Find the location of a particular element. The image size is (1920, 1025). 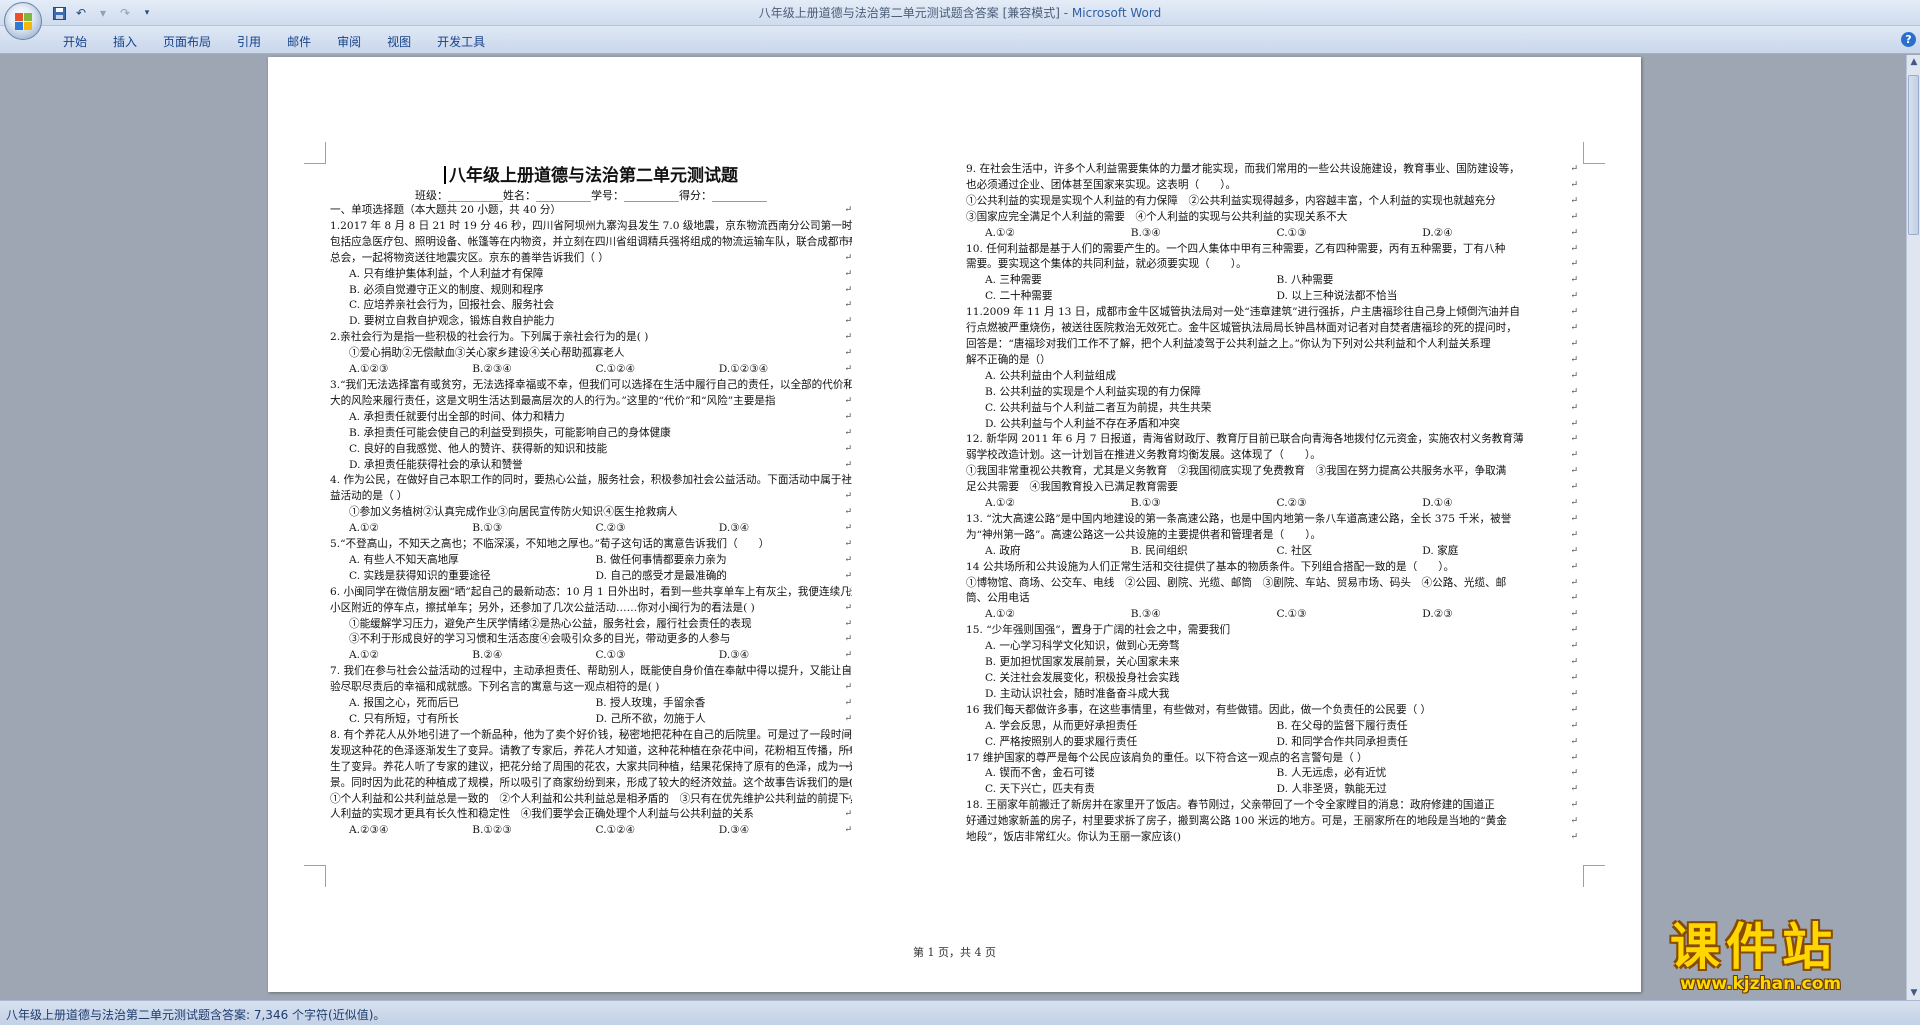

text-line: 验尽职尽责后的幸福和成就感。下列名言的寓意与这一观点相符的是( ) ↵ is located at coordinates (591, 688).